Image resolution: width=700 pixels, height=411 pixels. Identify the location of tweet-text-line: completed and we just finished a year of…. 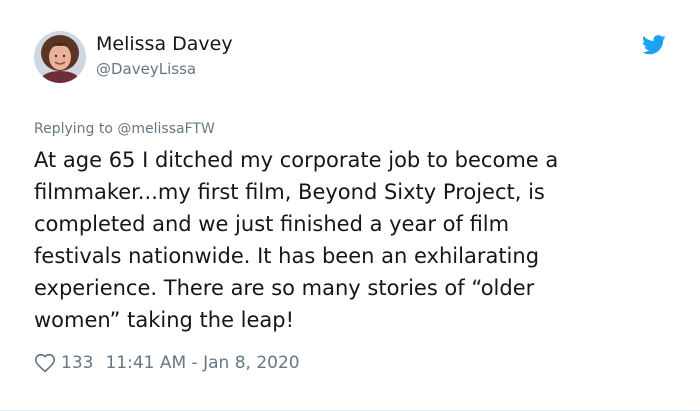
(272, 224).